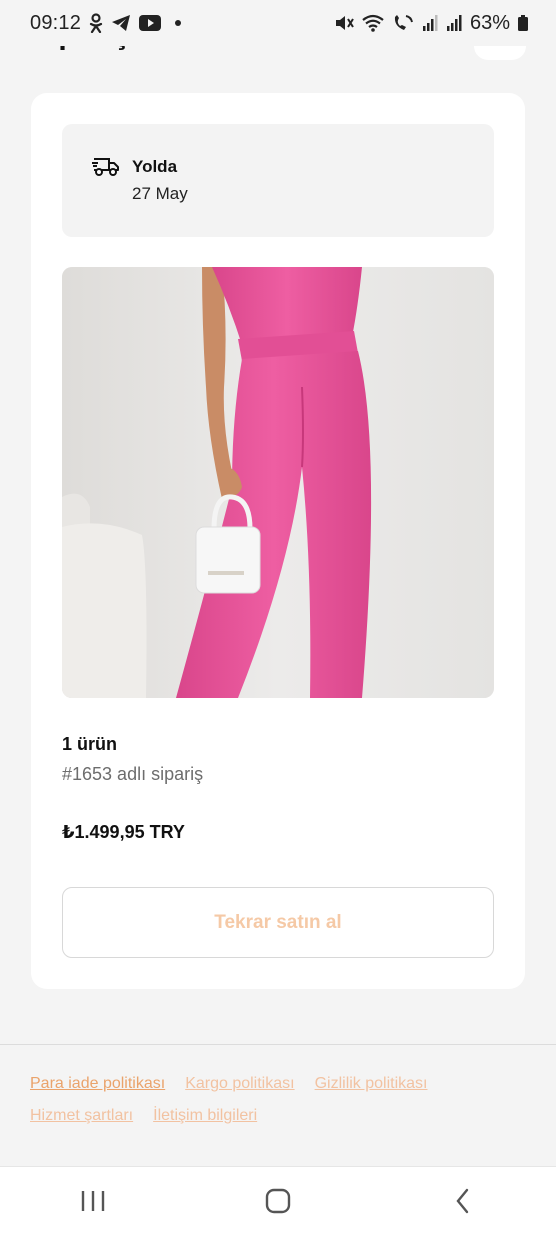 This screenshot has height=1235, width=556. Describe the element at coordinates (56, 22) in the screenshot. I see `status-time: 09:12` at that location.